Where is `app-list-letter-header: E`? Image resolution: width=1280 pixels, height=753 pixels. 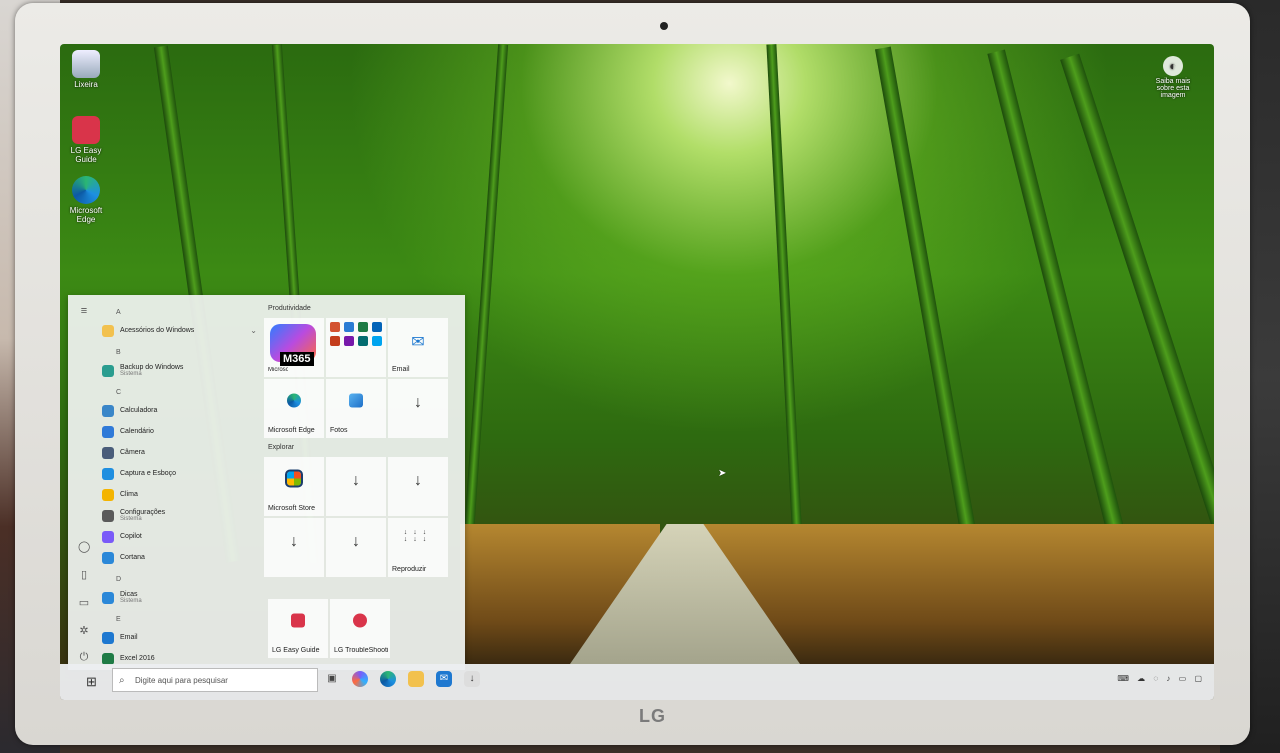 app-list-letter-header: E is located at coordinates (186, 619).